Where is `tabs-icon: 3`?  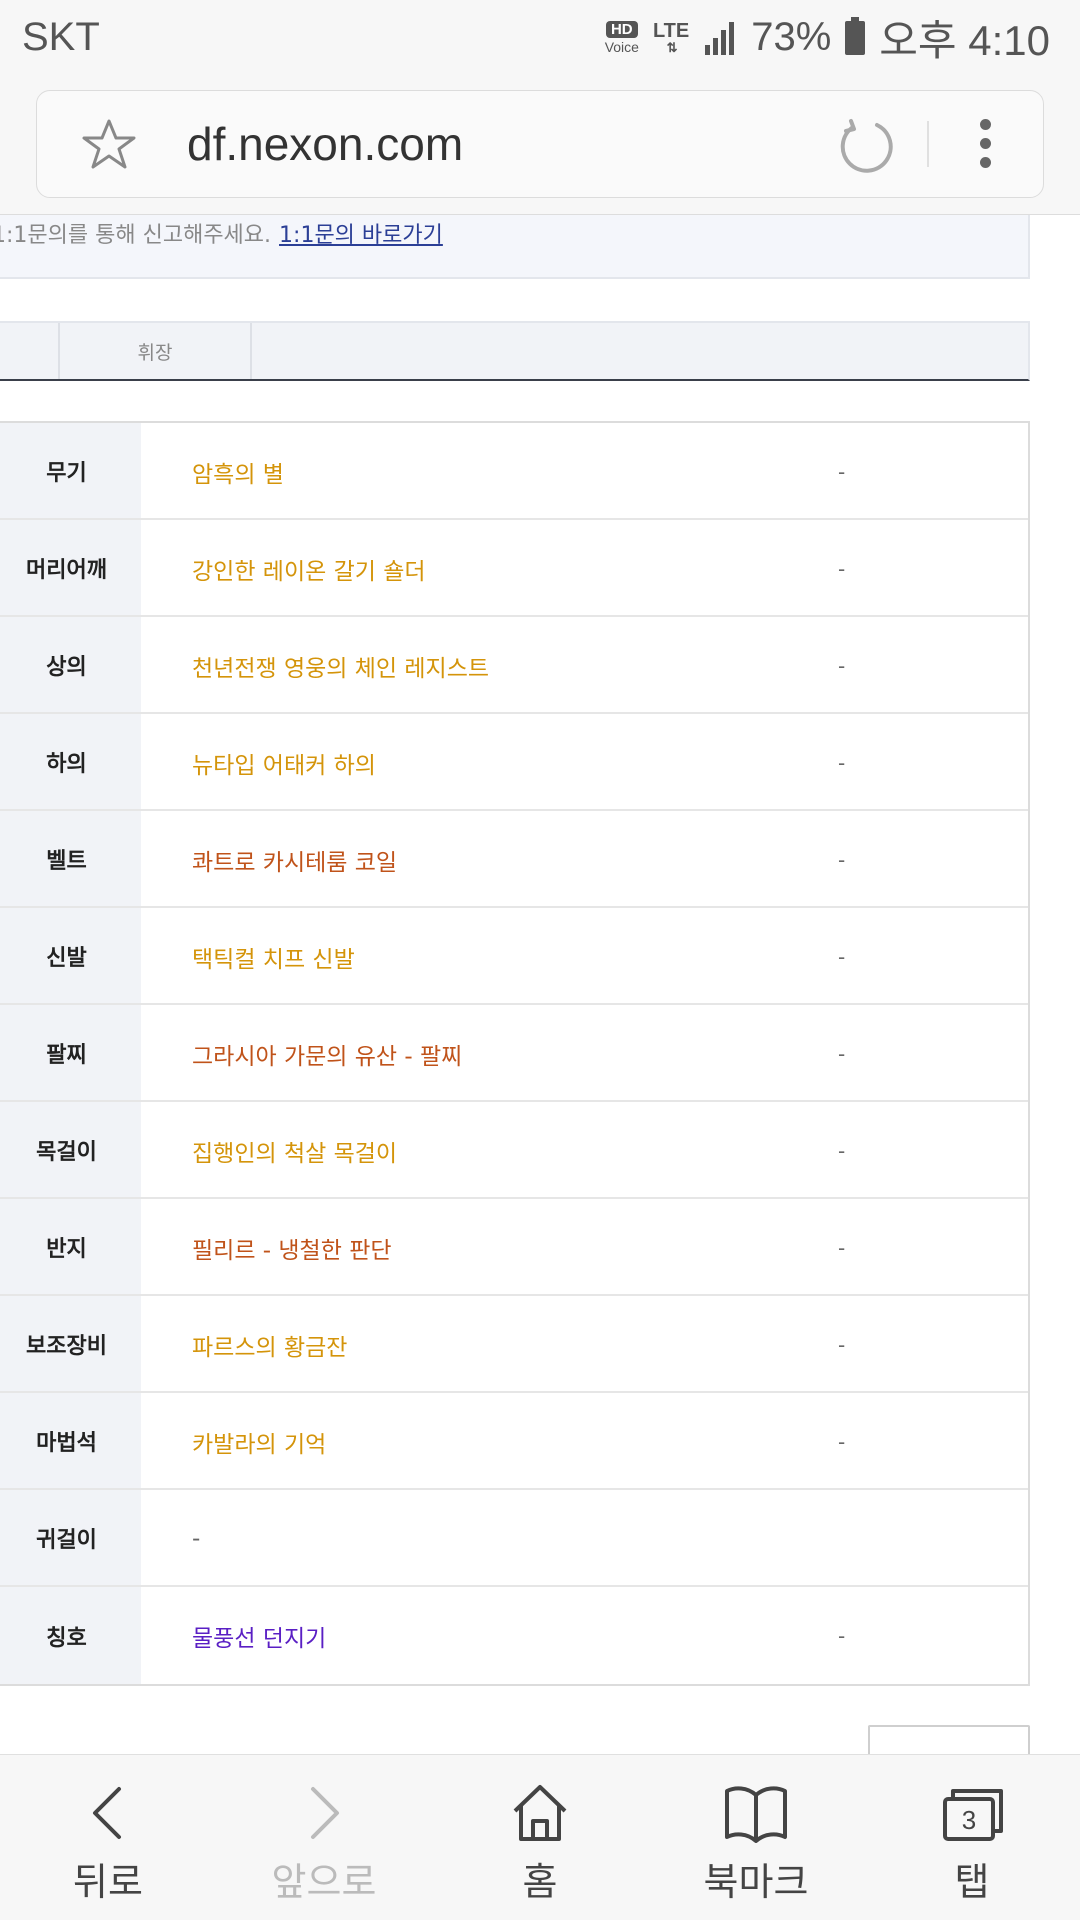 tabs-icon: 3 is located at coordinates (973, 1815).